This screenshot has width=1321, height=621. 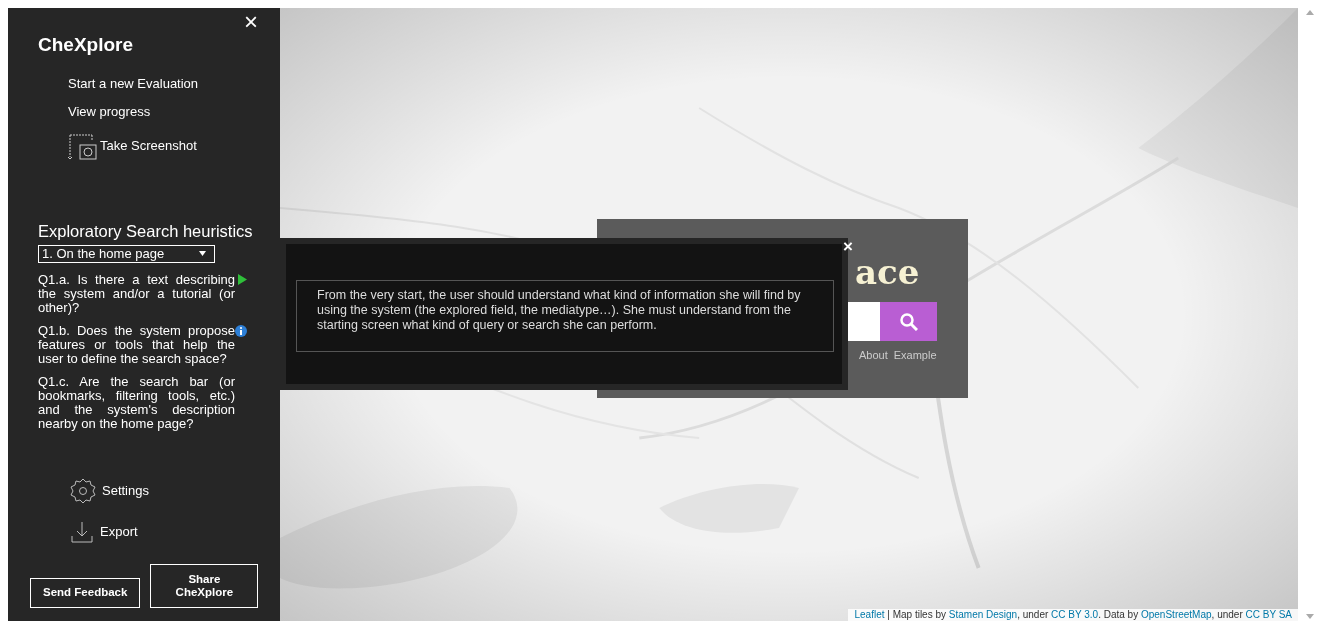 What do you see at coordinates (145, 231) in the screenshot?
I see `section-heading: Exploratory Search heuristics` at bounding box center [145, 231].